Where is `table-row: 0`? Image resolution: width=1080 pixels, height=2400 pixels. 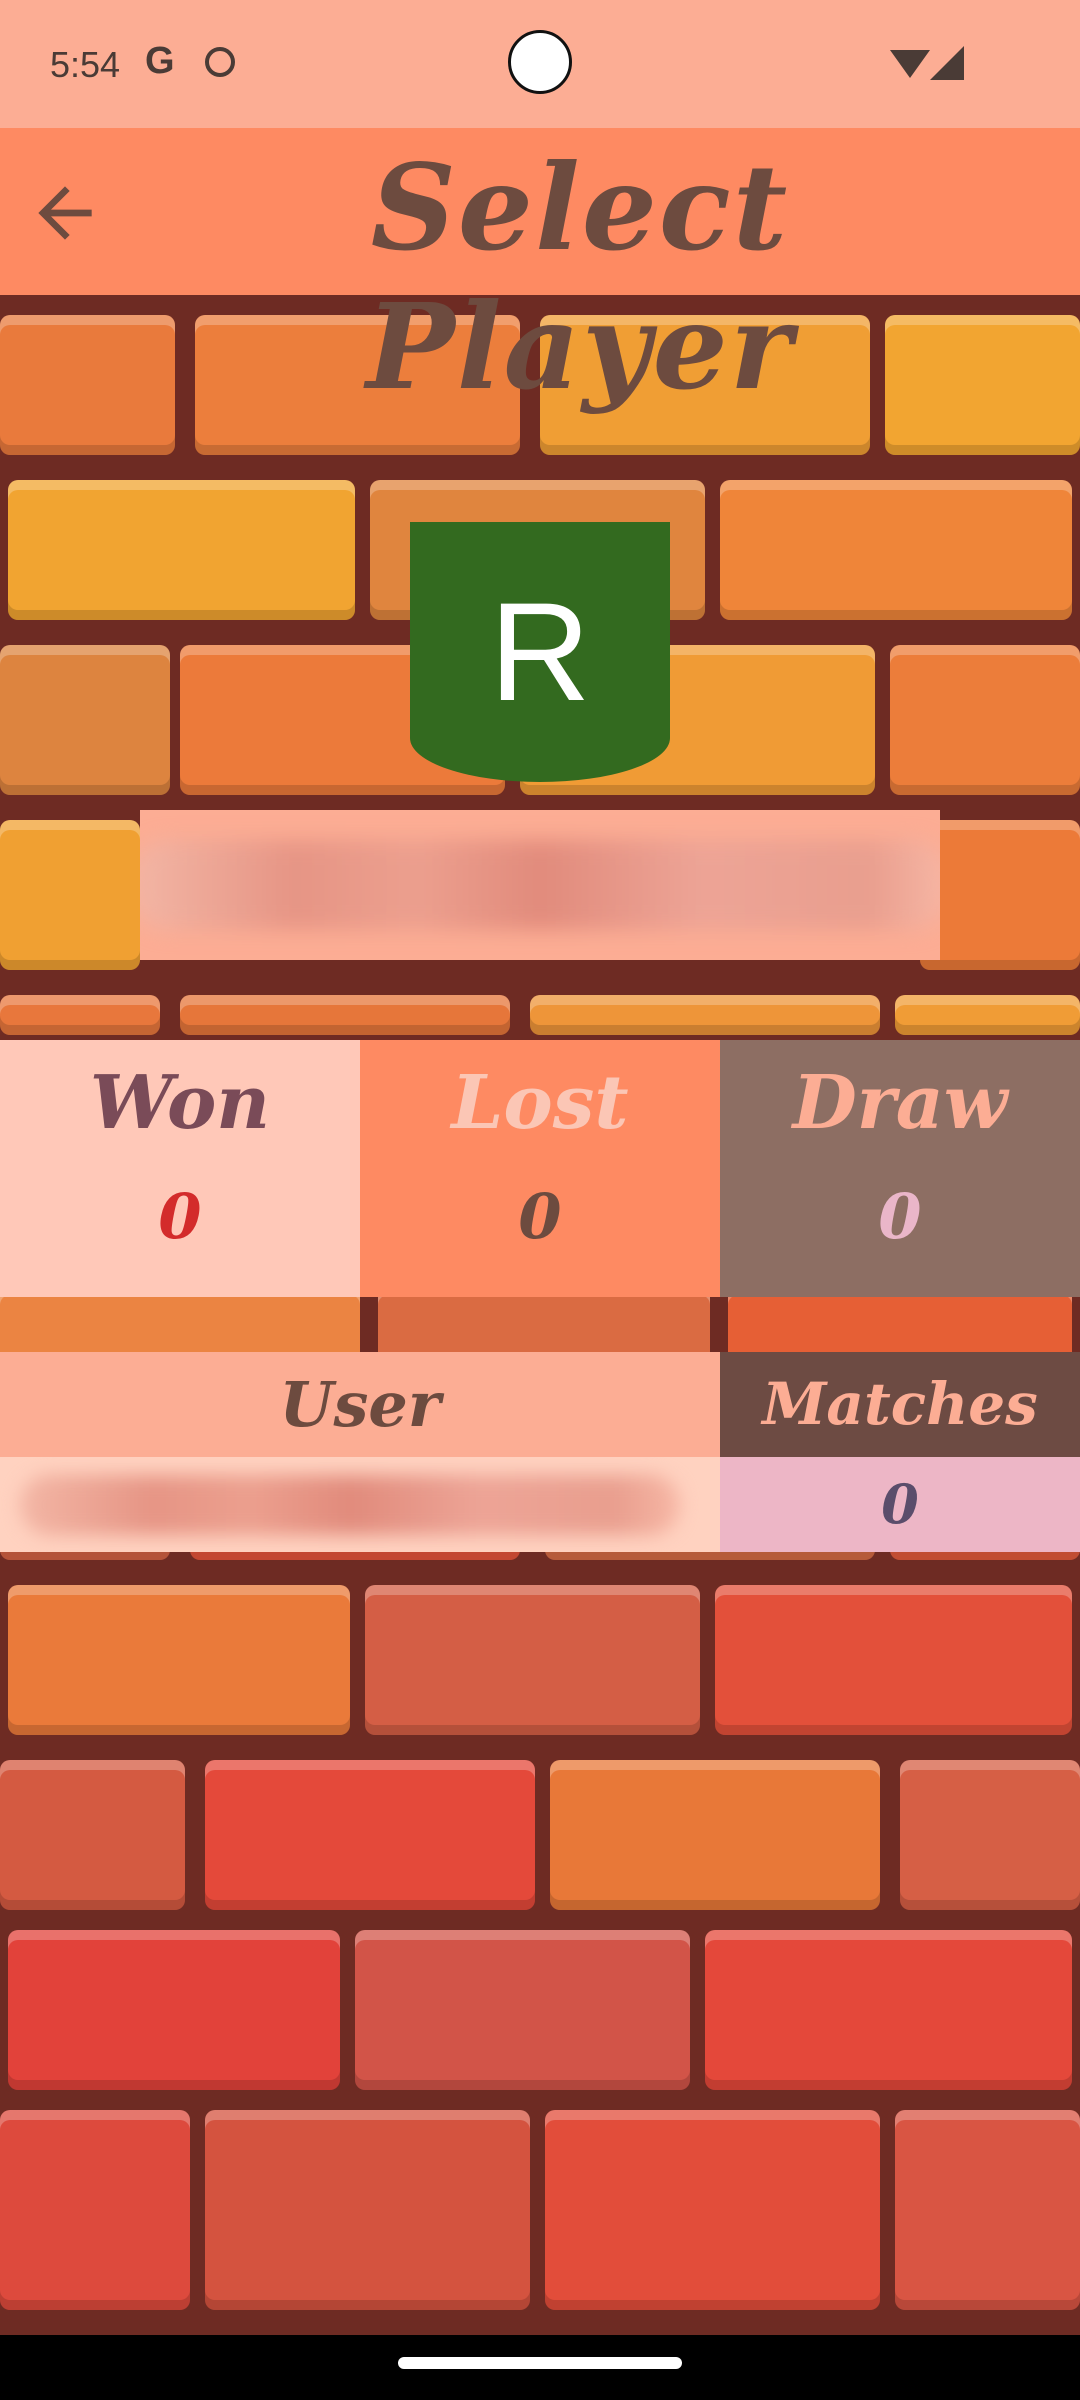
table-row: 0 is located at coordinates (540, 1504).